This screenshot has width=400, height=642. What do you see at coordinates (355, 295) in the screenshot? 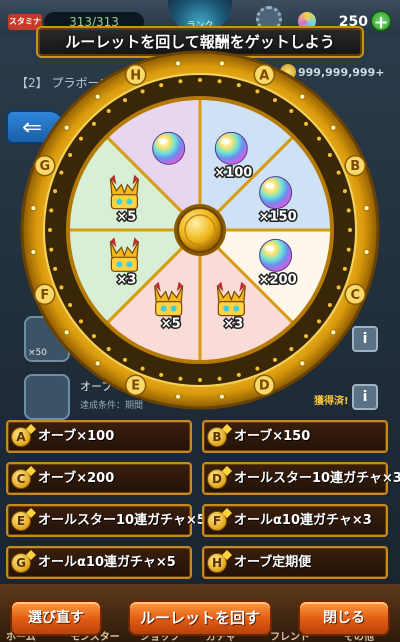
I see `segment-letter-c: C` at bounding box center [355, 295].